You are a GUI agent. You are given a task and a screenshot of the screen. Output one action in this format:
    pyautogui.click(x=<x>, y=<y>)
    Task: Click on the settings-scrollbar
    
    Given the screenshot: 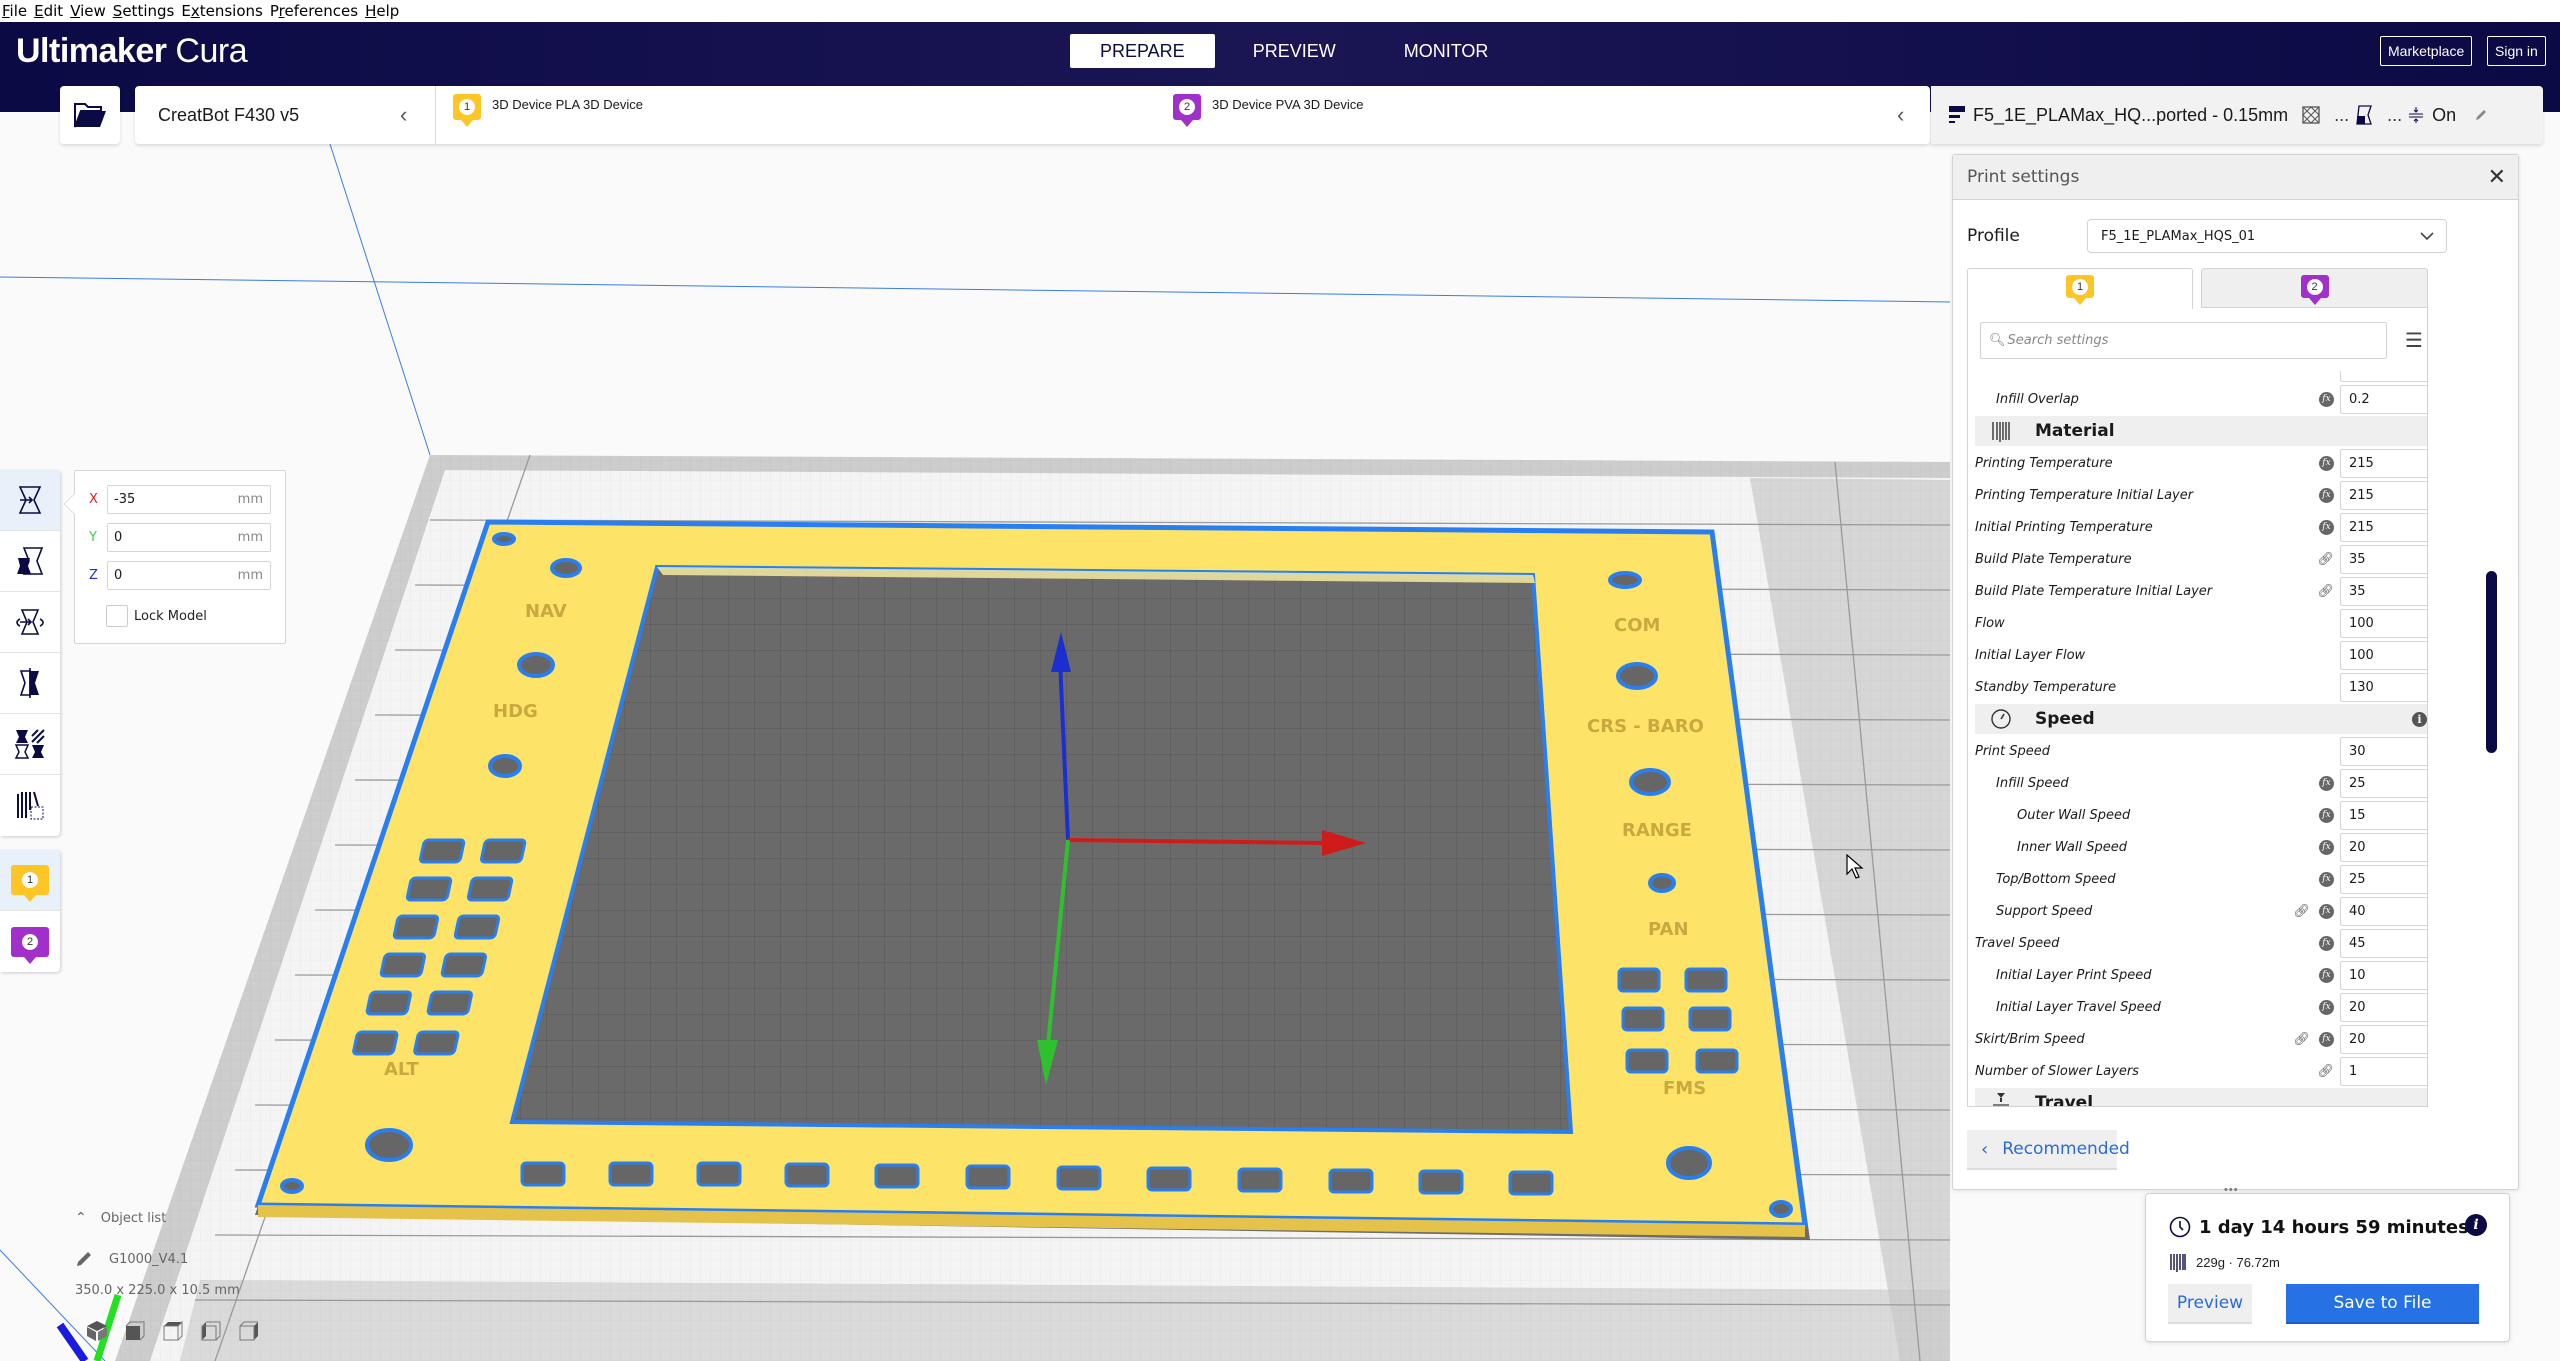 What is the action you would take?
    pyautogui.click(x=2491, y=662)
    